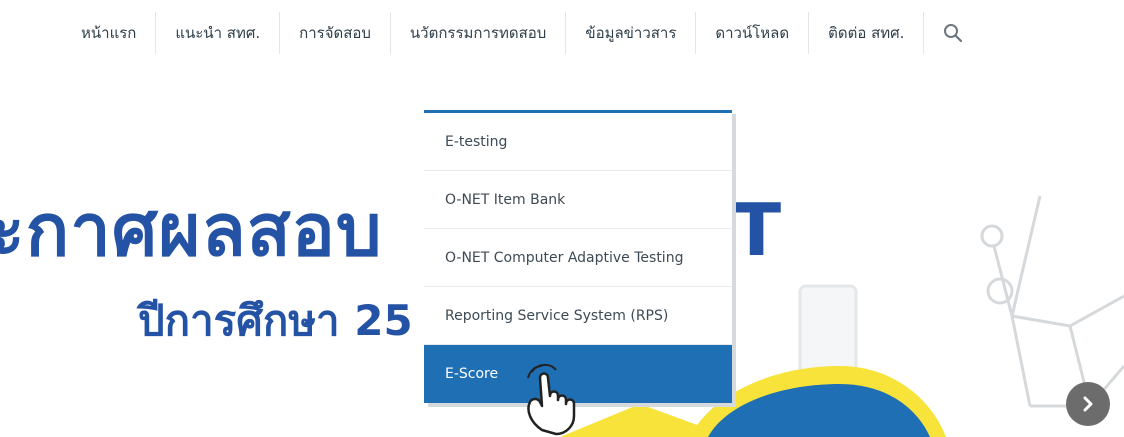 Image resolution: width=1124 pixels, height=437 pixels. I want to click on hero-title-end: T, so click(757, 230).